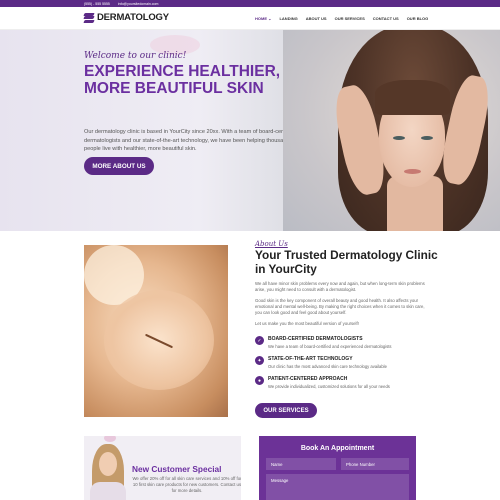 This screenshot has height=500, width=500. What do you see at coordinates (271, 244) in the screenshot?
I see `about-label: About Us` at bounding box center [271, 244].